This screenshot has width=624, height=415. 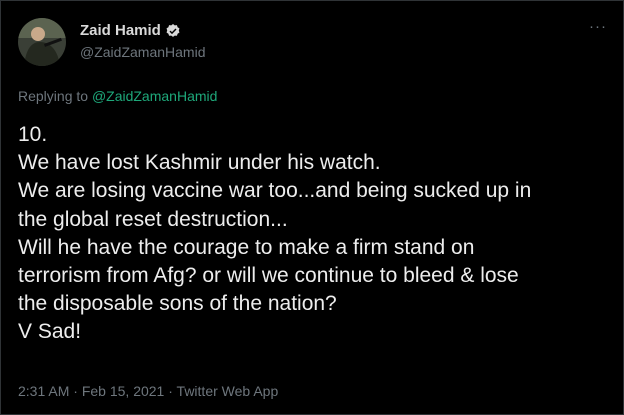 What do you see at coordinates (177, 304) in the screenshot?
I see `tweet-line: the disposable sons of the nation?` at bounding box center [177, 304].